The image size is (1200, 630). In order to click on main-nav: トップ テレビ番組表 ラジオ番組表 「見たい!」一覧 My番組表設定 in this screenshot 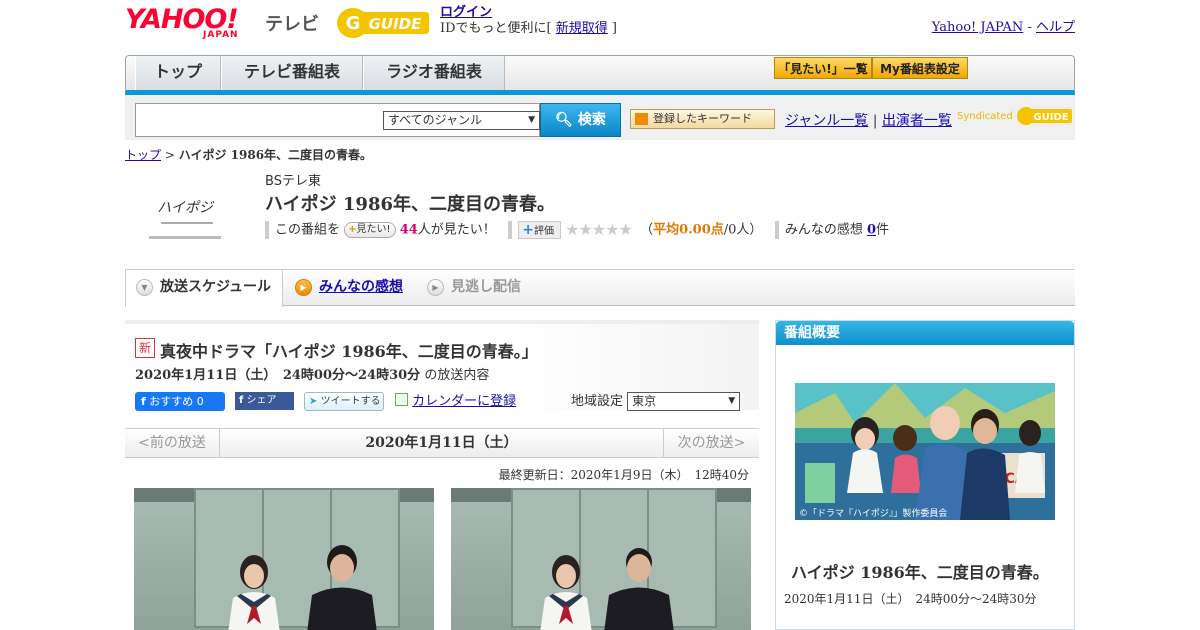, I will do `click(600, 75)`.